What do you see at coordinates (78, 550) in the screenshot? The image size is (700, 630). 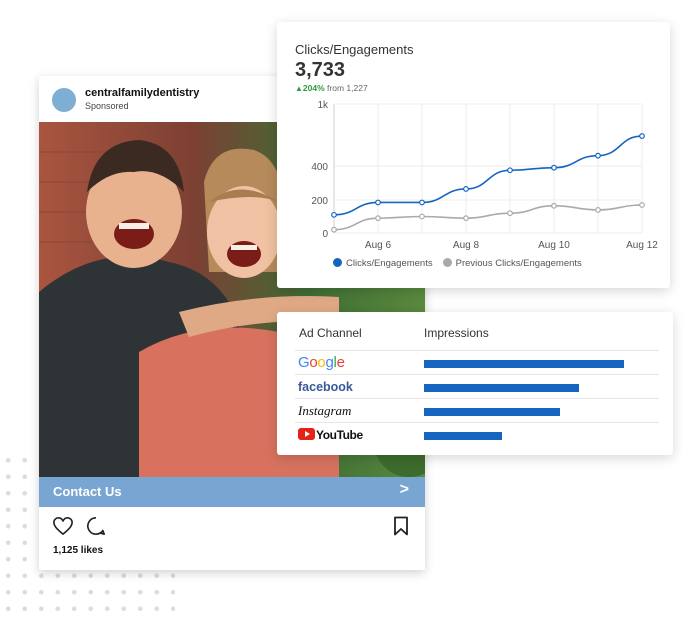 I see `likes-count: 1,125 likes` at bounding box center [78, 550].